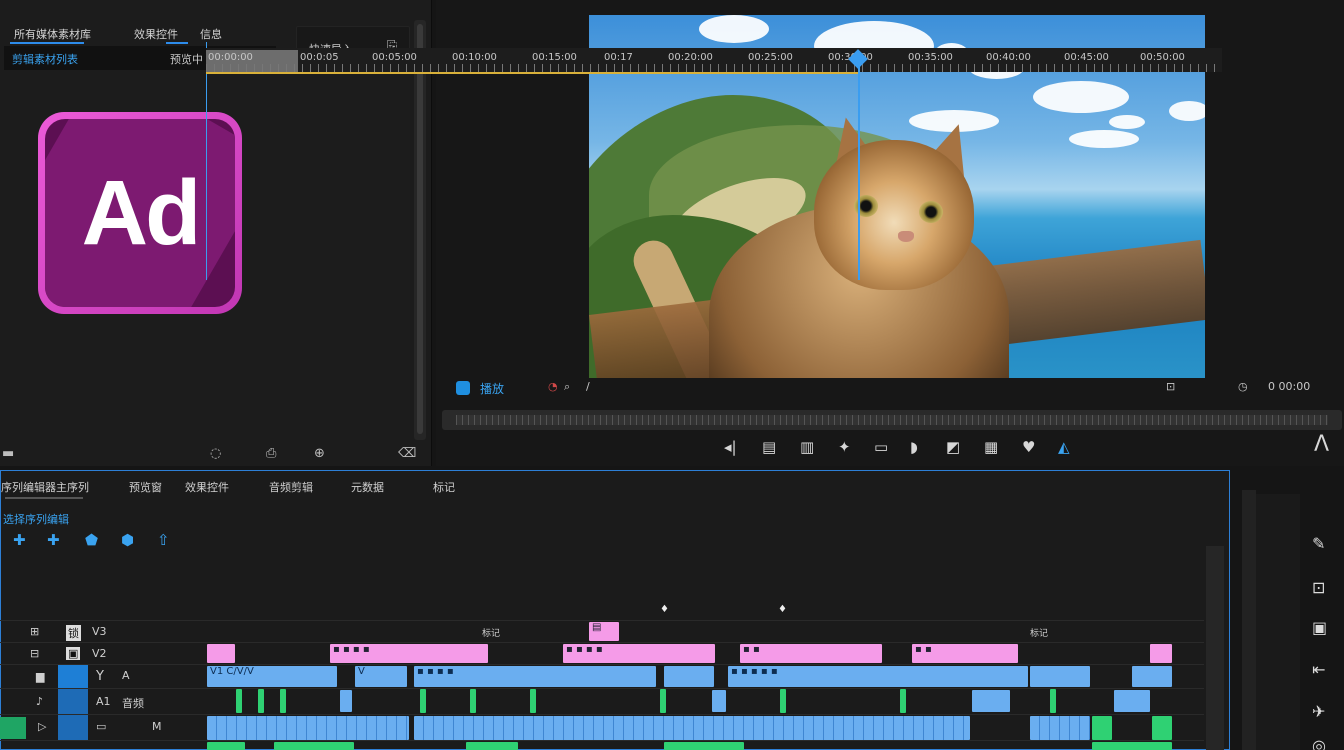  What do you see at coordinates (145, 487) in the screenshot?
I see `tab-preview: 预览窗` at bounding box center [145, 487].